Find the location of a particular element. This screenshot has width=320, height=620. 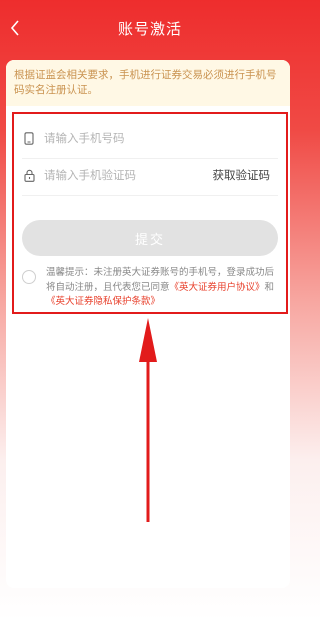

page-title: 账号激活 is located at coordinates (149, 29).